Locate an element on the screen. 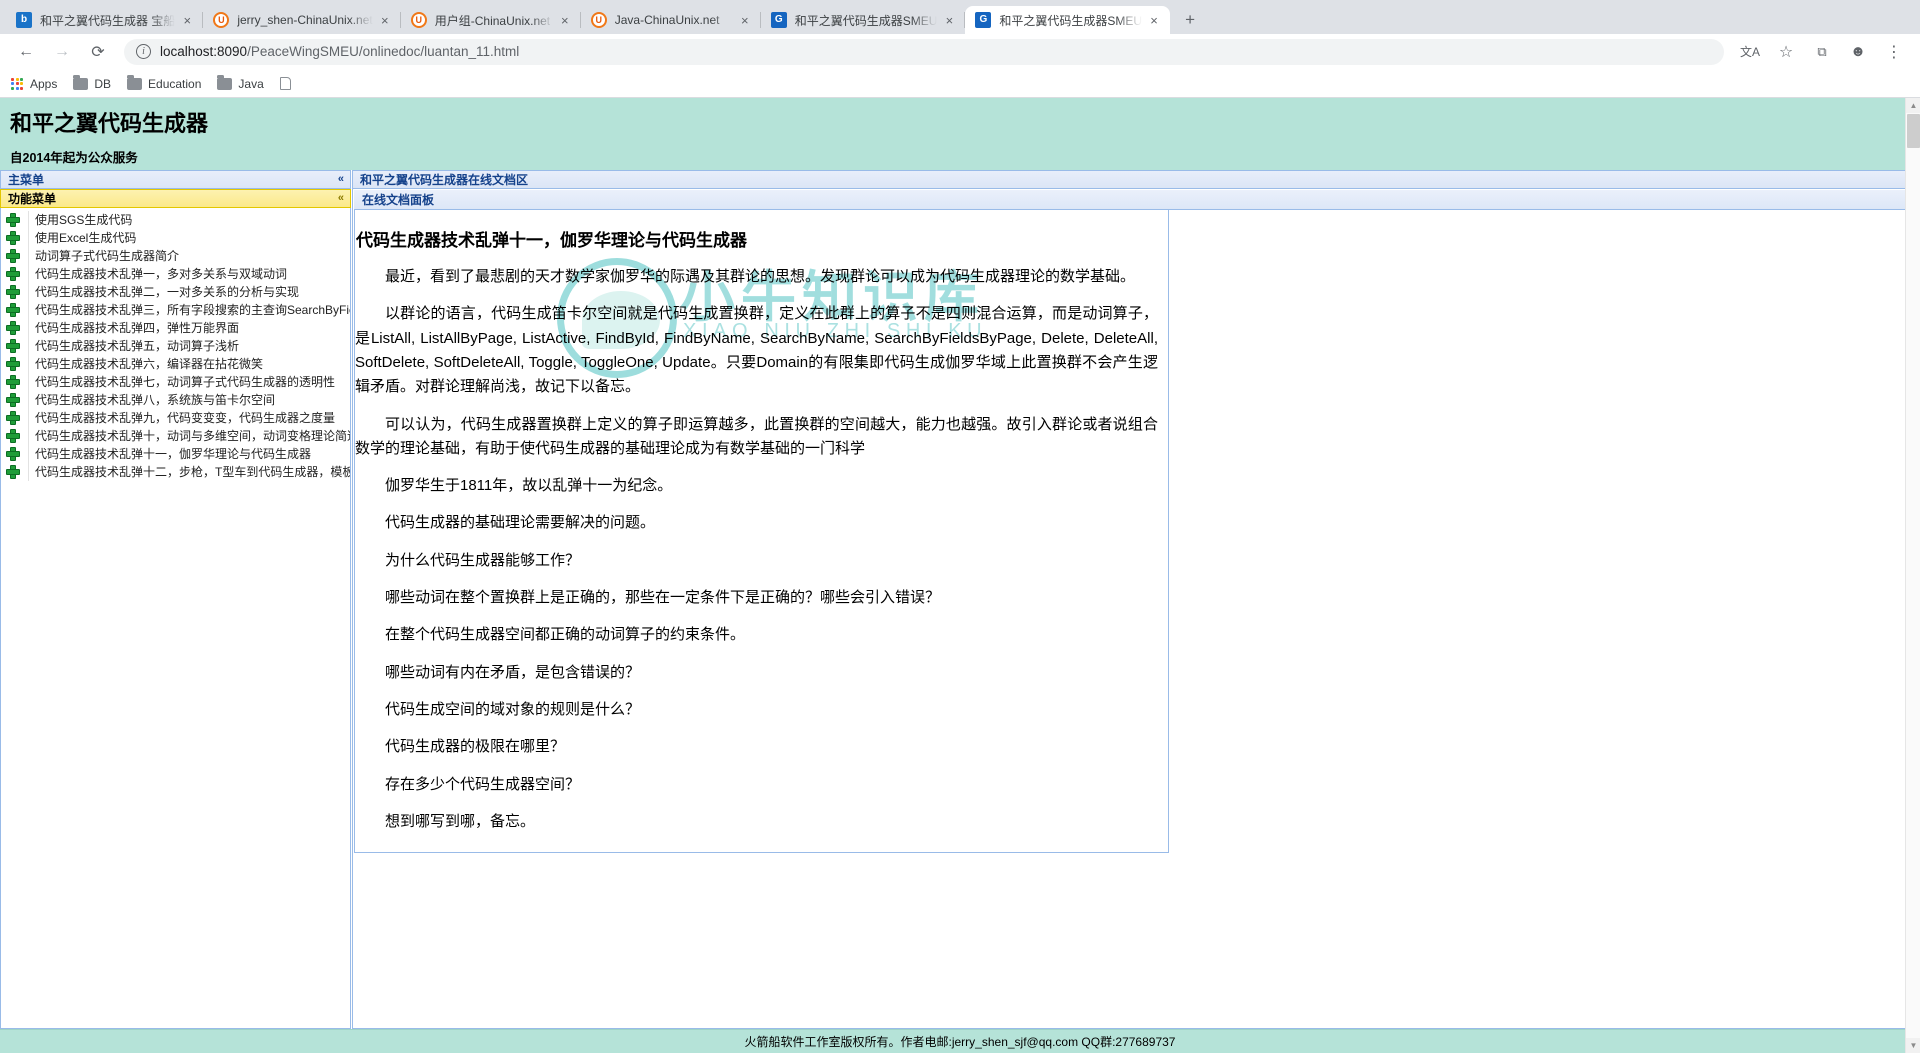 The image size is (1920, 1053). bing-icon: b is located at coordinates (24, 20).